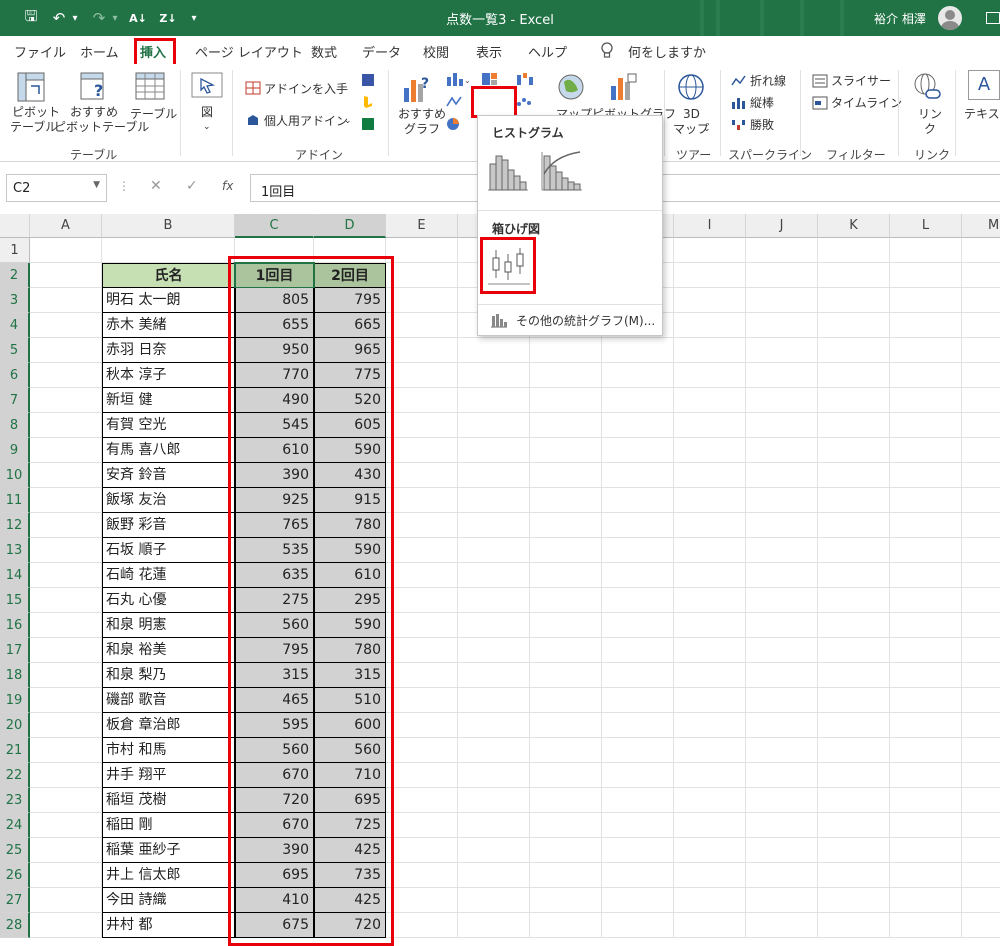  Describe the element at coordinates (350, 725) in the screenshot. I see `round2-cell: 600` at that location.